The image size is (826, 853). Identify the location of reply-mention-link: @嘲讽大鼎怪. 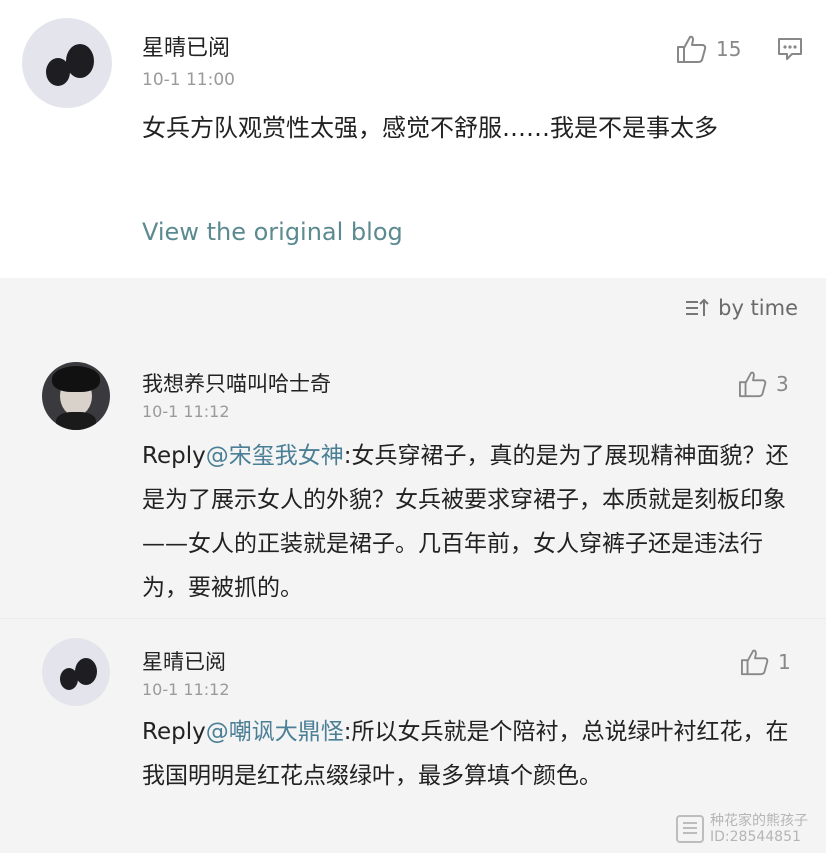
(275, 732).